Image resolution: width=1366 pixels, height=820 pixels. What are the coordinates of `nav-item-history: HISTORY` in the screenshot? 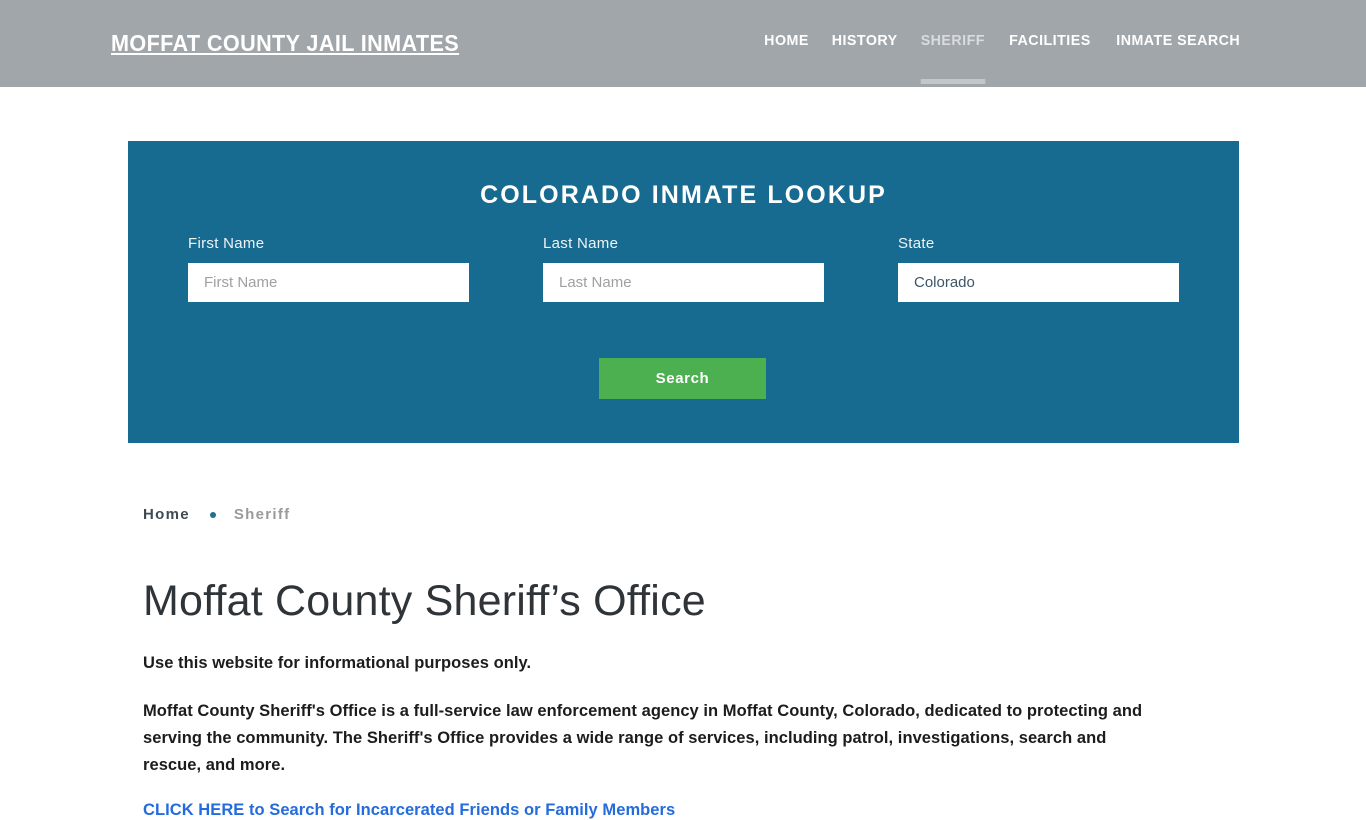 It's located at (864, 40).